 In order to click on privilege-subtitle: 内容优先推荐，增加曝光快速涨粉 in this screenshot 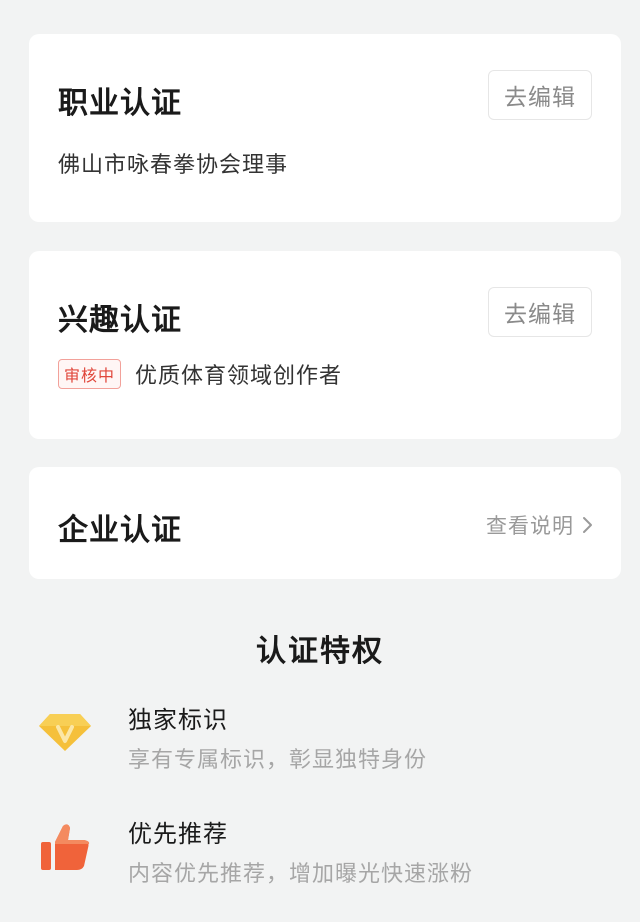, I will do `click(301, 874)`.